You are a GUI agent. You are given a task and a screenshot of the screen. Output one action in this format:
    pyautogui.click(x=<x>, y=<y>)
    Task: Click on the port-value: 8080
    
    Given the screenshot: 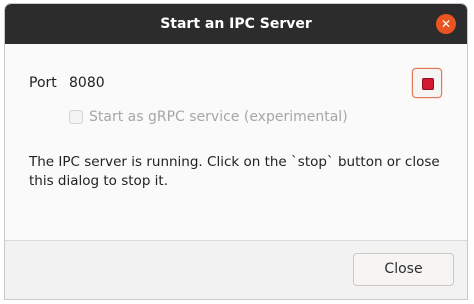 What is the action you would take?
    pyautogui.click(x=87, y=83)
    